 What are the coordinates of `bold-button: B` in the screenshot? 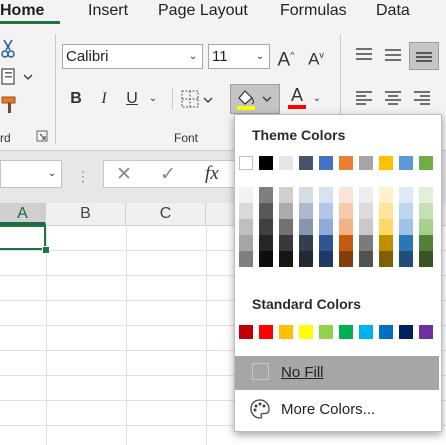 It's located at (76, 99).